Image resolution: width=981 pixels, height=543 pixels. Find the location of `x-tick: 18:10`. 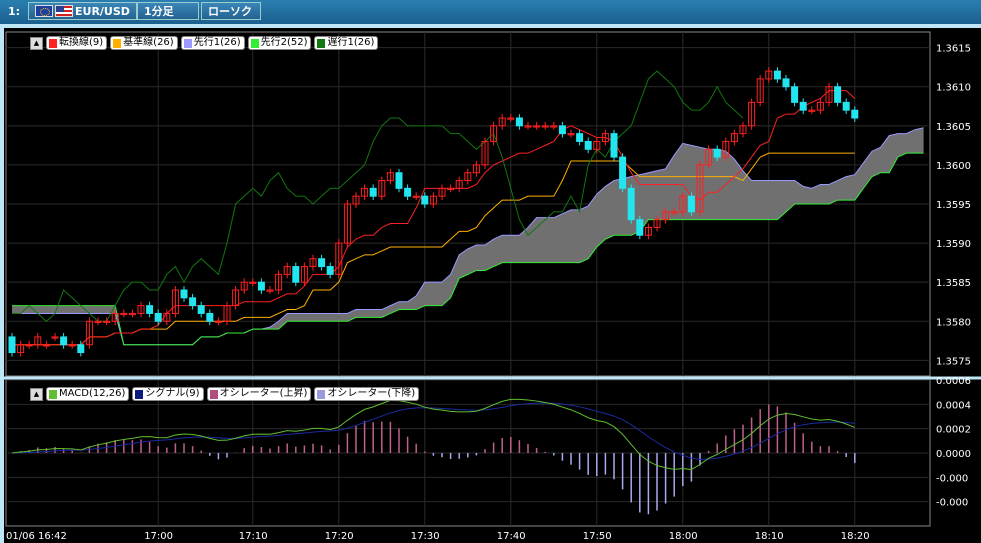

x-tick: 18:10 is located at coordinates (769, 536).